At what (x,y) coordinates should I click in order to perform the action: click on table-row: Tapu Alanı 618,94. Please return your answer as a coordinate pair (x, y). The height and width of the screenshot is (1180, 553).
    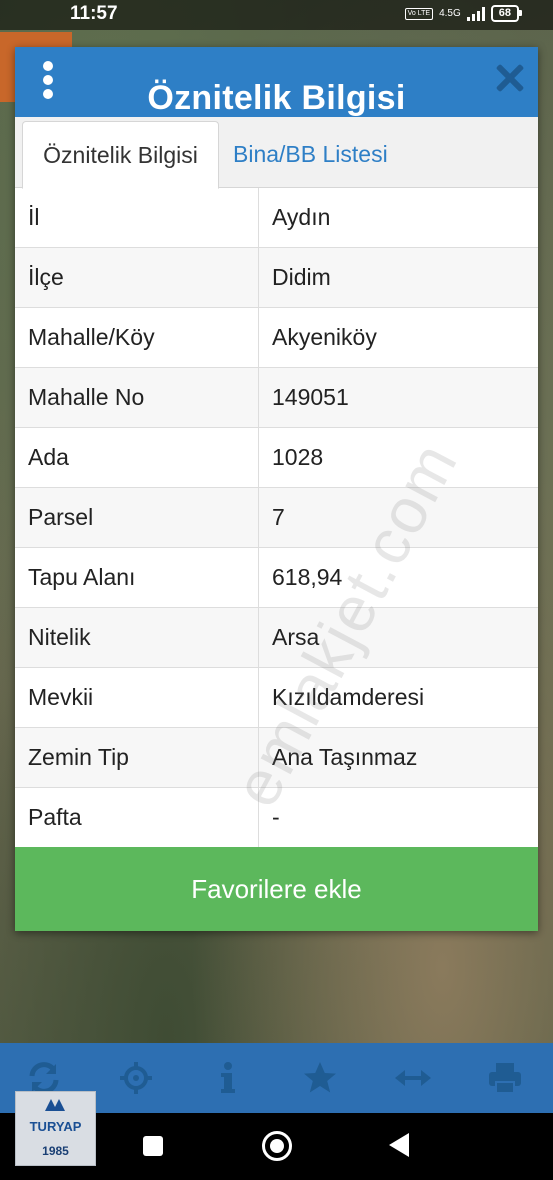
    Looking at the image, I should click on (276, 577).